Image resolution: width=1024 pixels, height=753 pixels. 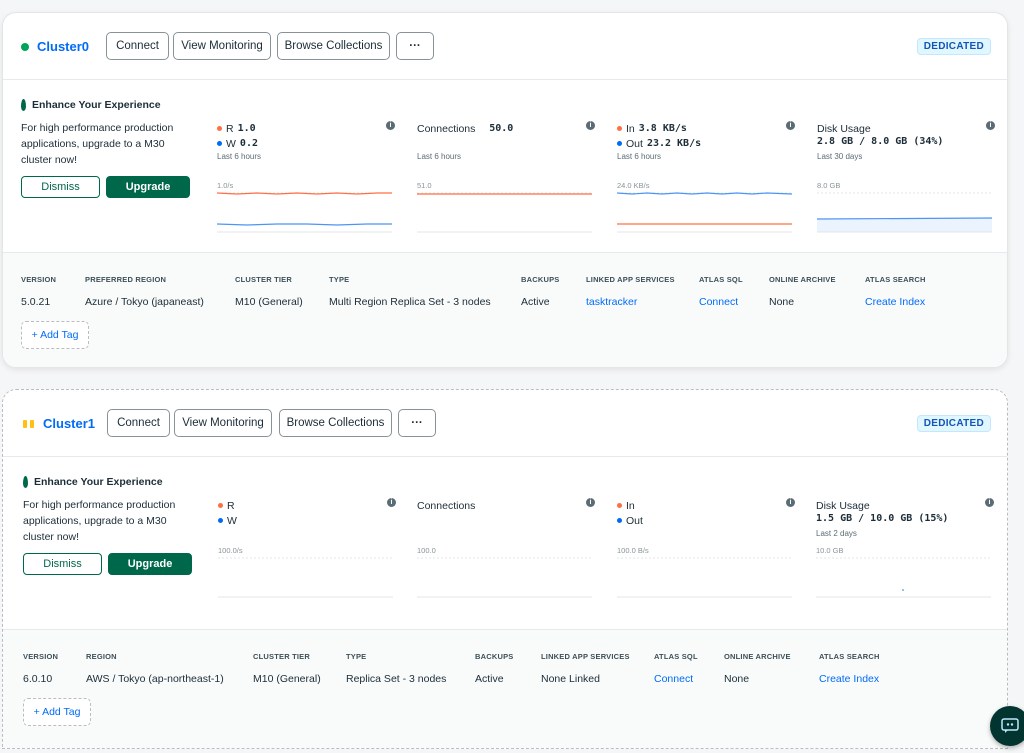 I want to click on metric-network: i In Out 100.0 B/s, so click(x=706, y=548).